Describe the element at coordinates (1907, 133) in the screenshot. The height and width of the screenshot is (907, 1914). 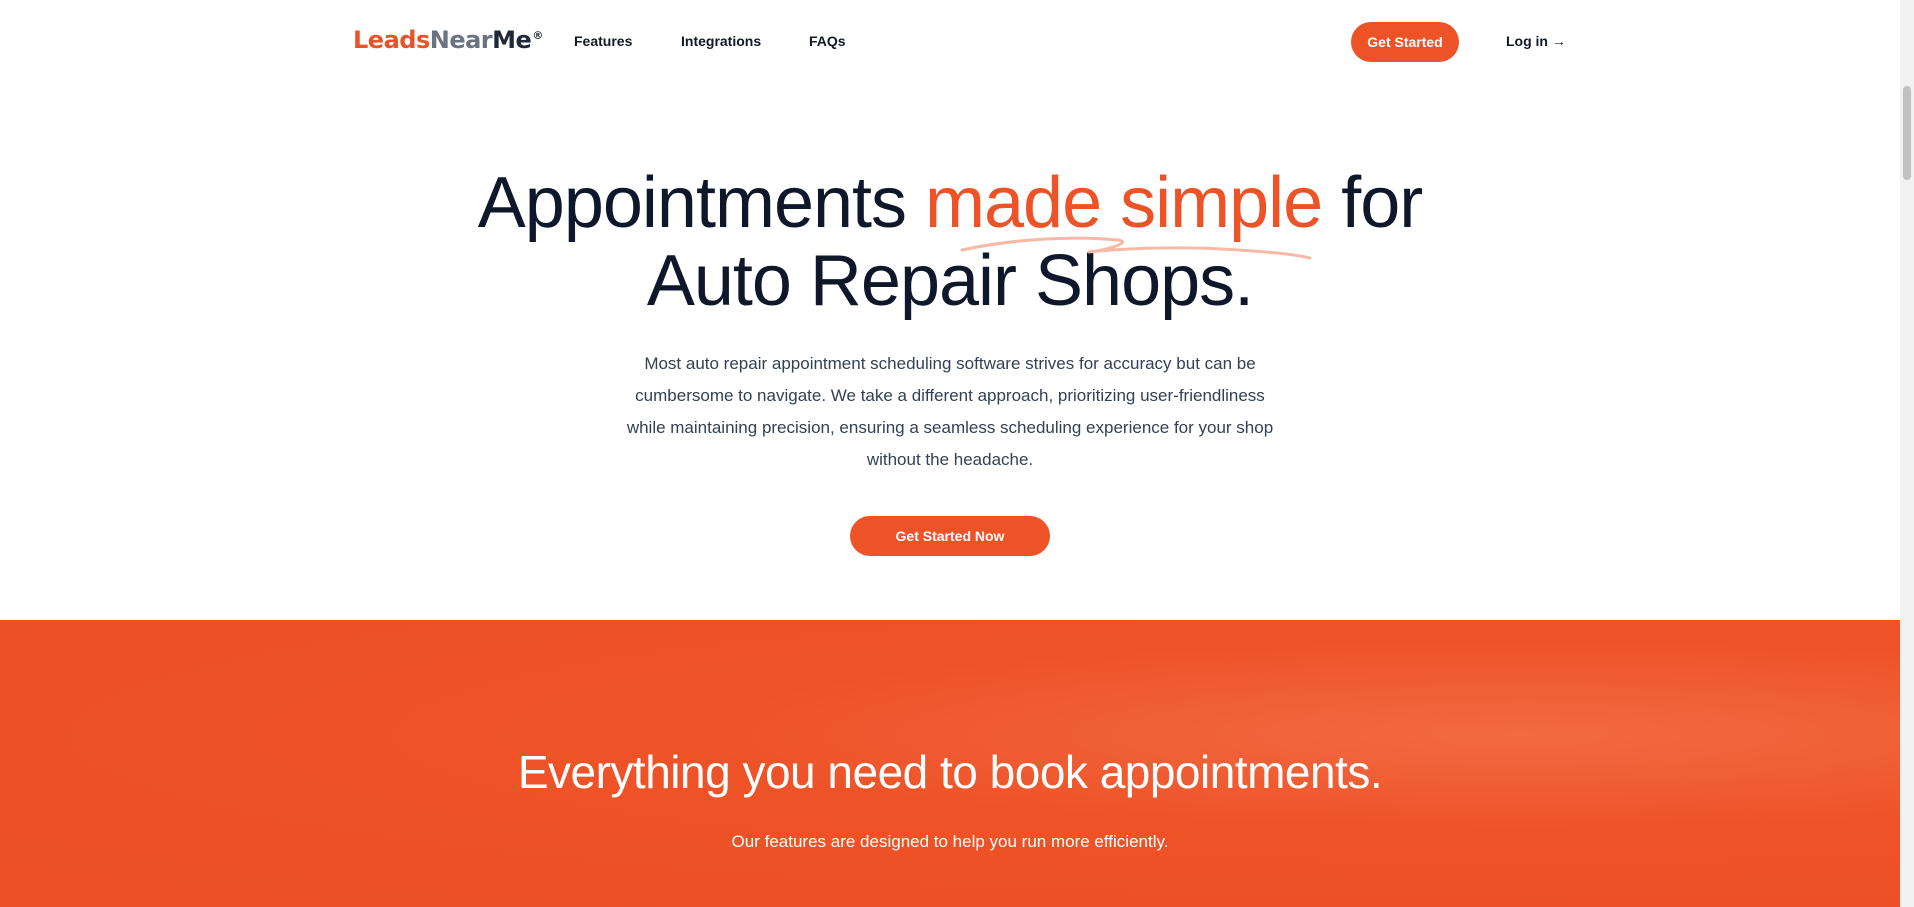
I see `scrollbar-thumb` at that location.